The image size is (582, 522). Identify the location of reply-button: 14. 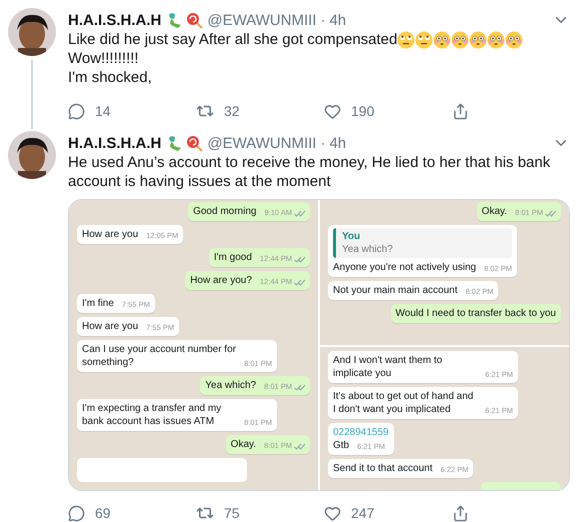
(132, 111).